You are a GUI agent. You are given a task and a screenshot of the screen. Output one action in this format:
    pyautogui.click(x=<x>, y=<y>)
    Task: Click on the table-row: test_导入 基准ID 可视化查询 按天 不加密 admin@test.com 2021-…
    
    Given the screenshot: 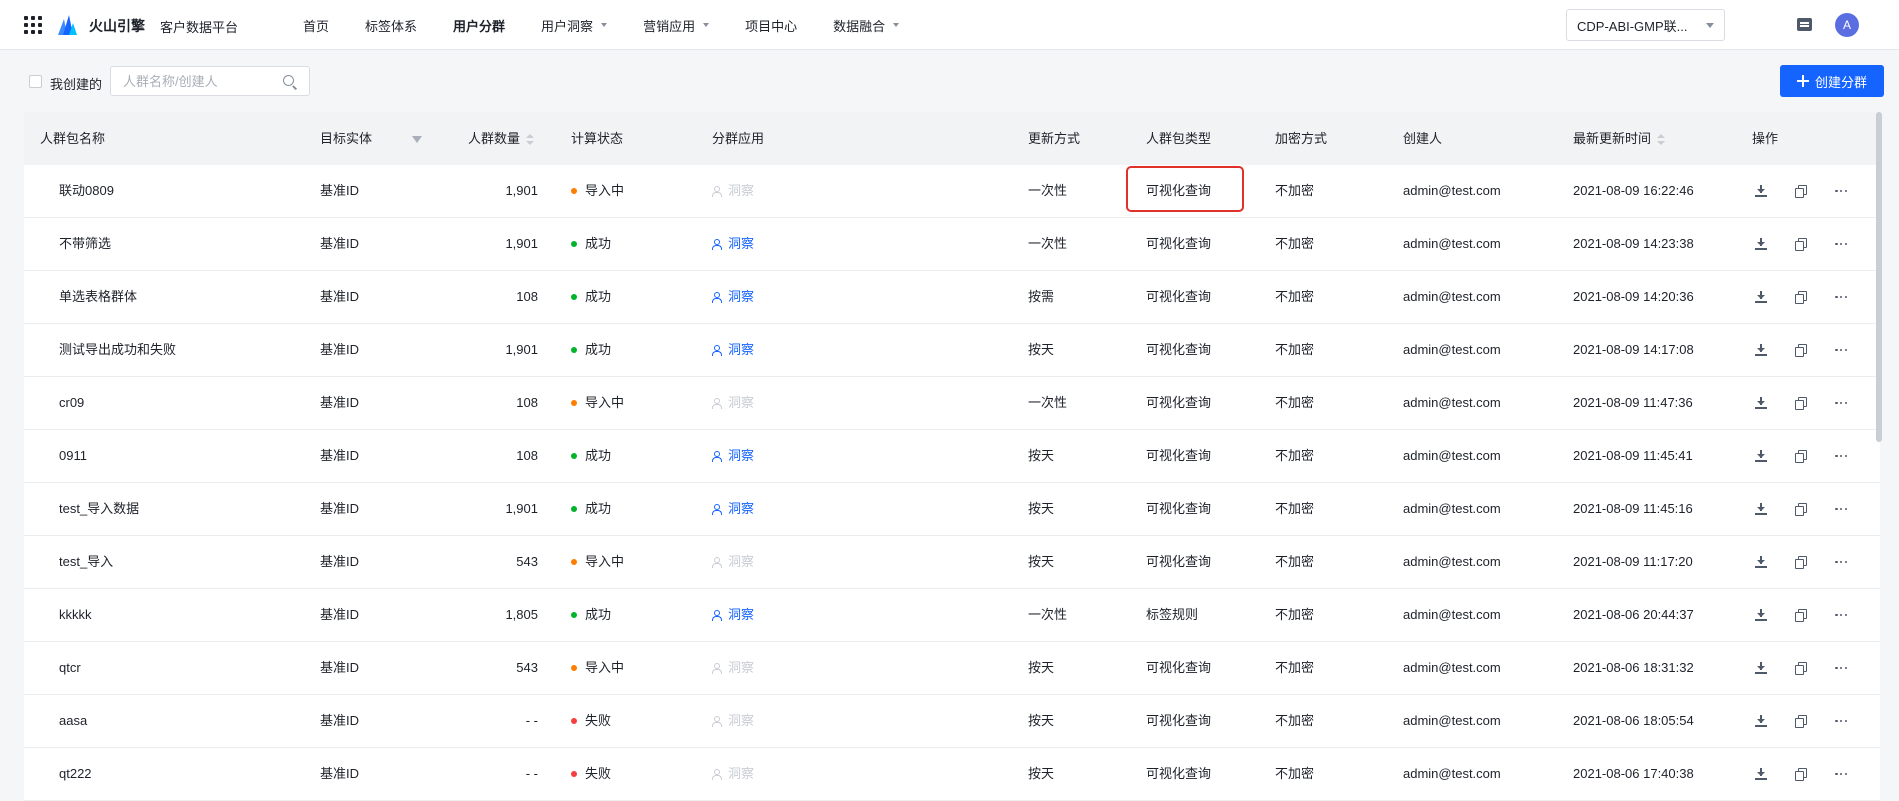 What is the action you would take?
    pyautogui.click(x=952, y=562)
    